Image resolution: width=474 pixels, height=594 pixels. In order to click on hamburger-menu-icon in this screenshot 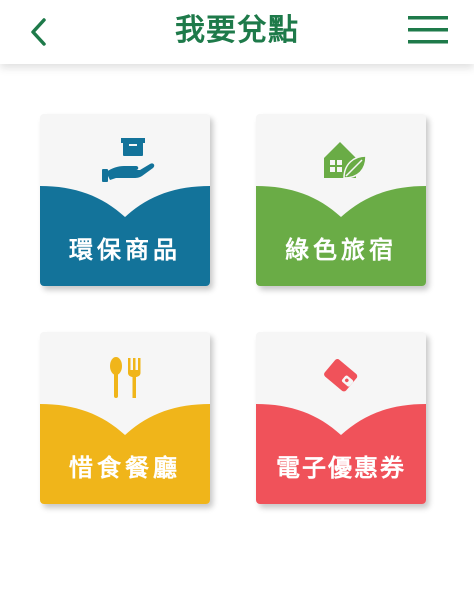, I will do `click(428, 30)`.